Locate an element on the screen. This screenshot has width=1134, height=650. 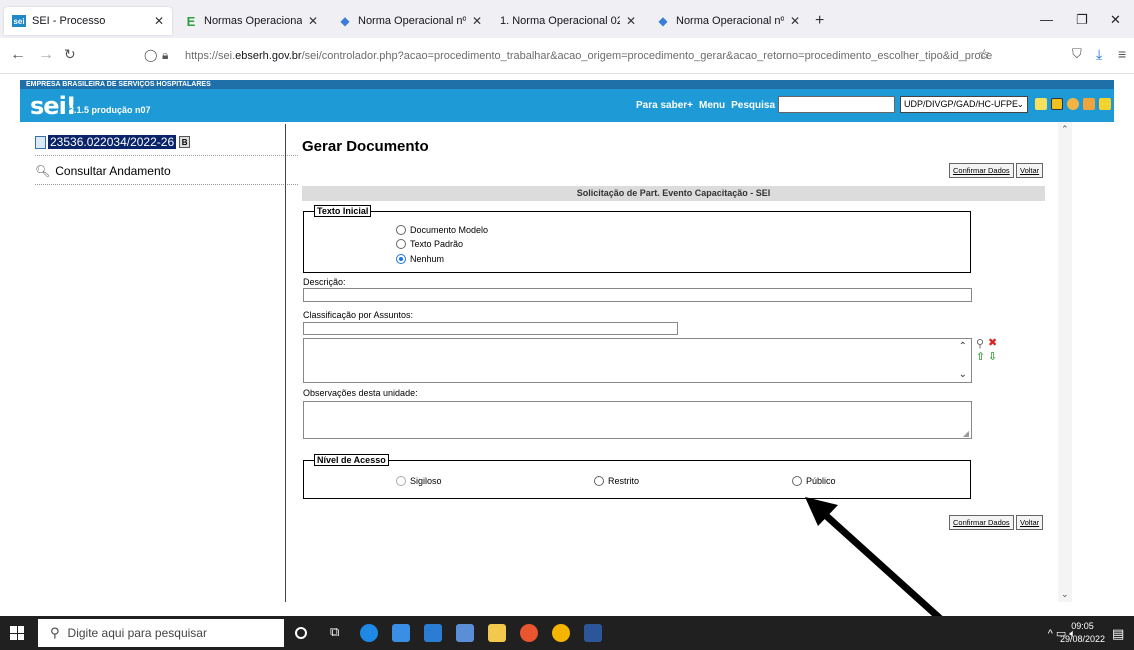
back-arrow-icon: ← is located at coordinates (18, 55).